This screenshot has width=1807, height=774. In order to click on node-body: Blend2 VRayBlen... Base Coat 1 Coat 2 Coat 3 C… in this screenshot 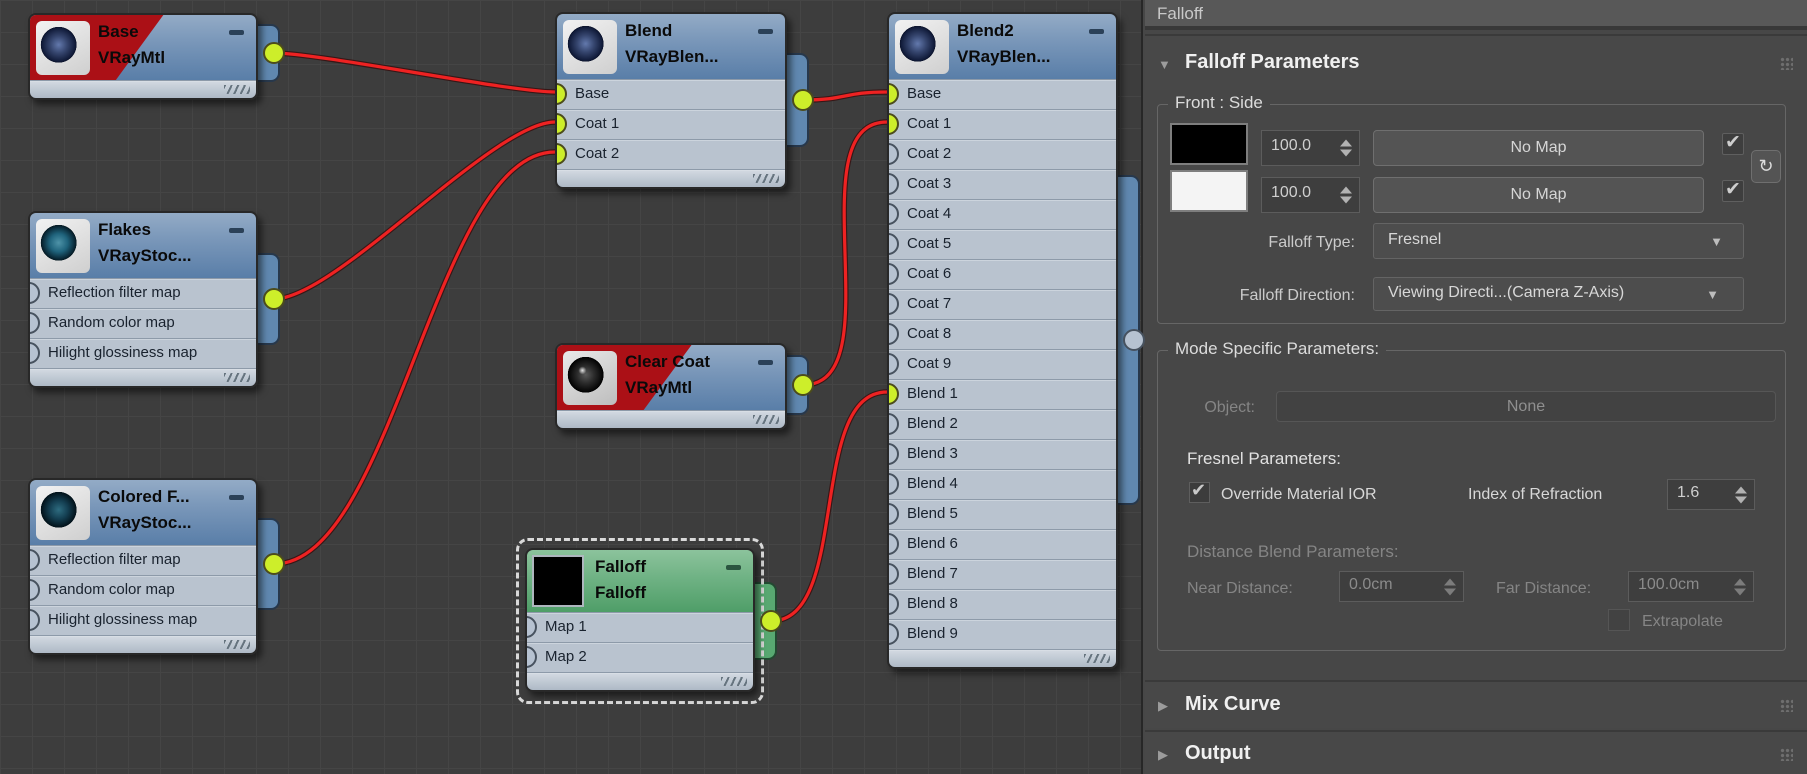, I will do `click(1002, 340)`.